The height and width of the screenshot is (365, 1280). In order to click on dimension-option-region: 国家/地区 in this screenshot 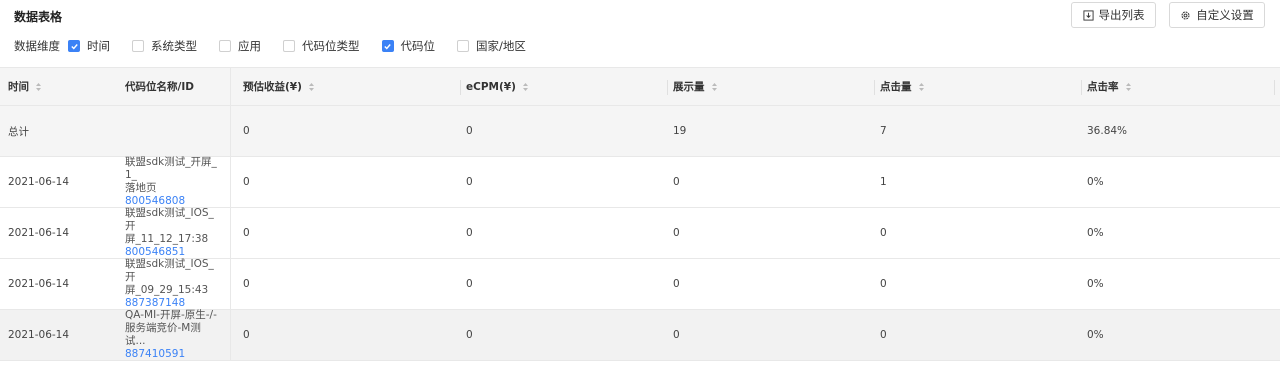, I will do `click(491, 46)`.